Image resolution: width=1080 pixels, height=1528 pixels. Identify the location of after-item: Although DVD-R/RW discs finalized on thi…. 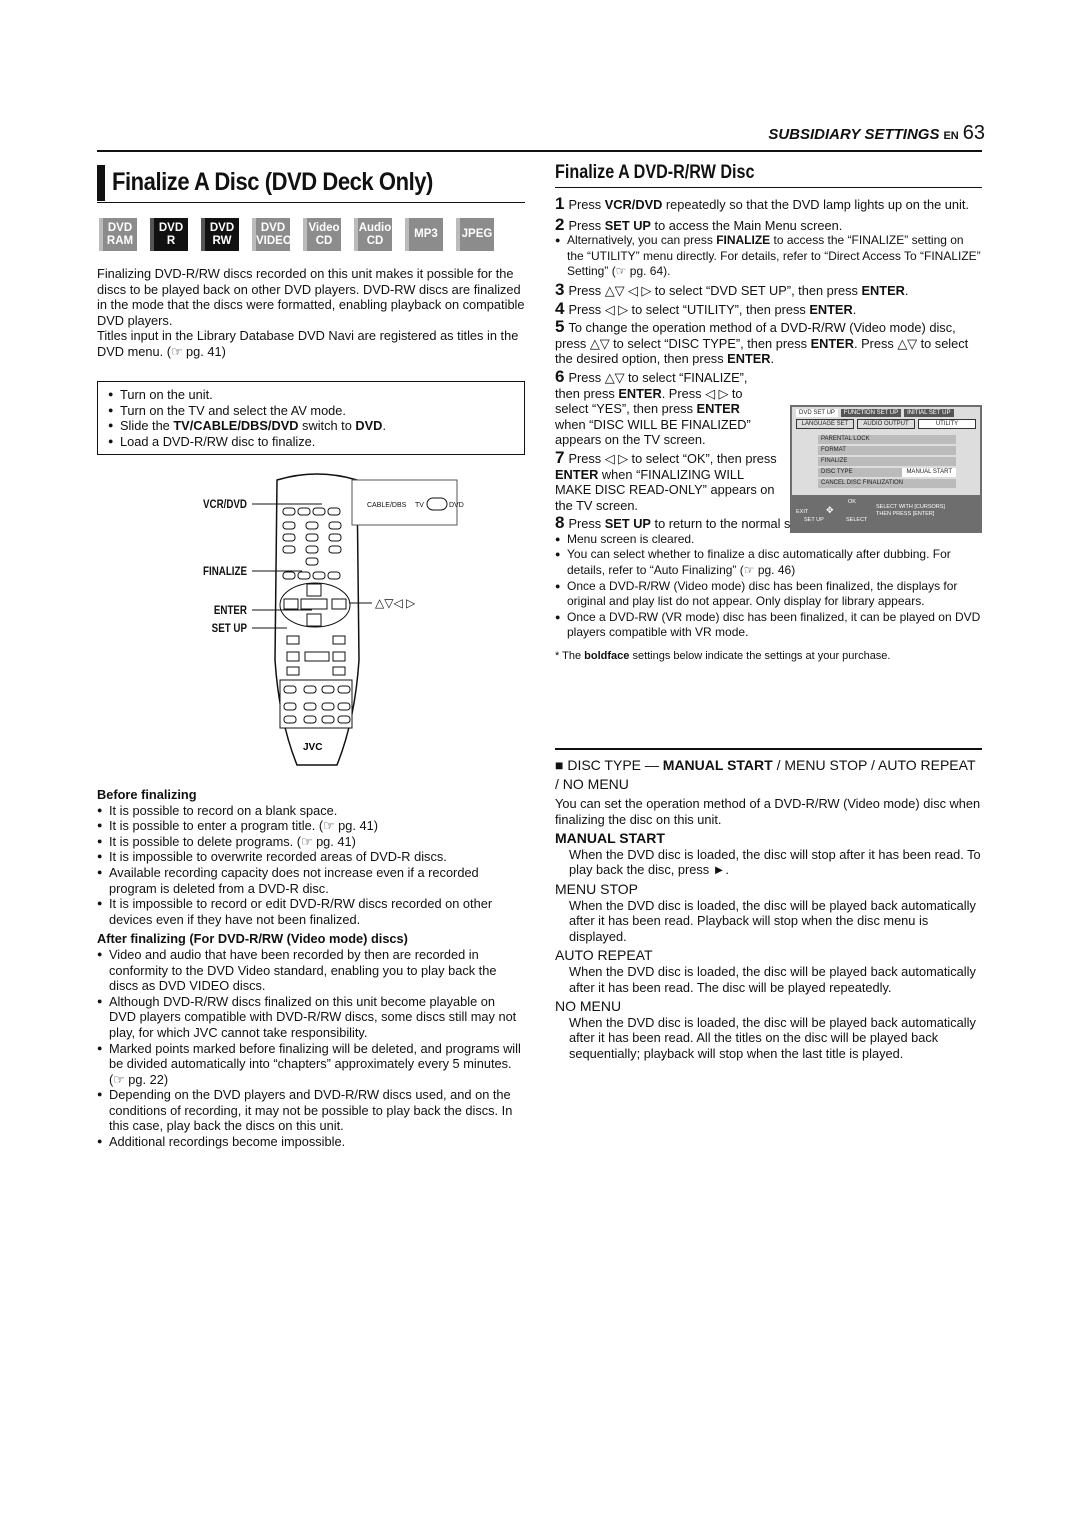
(311, 1017).